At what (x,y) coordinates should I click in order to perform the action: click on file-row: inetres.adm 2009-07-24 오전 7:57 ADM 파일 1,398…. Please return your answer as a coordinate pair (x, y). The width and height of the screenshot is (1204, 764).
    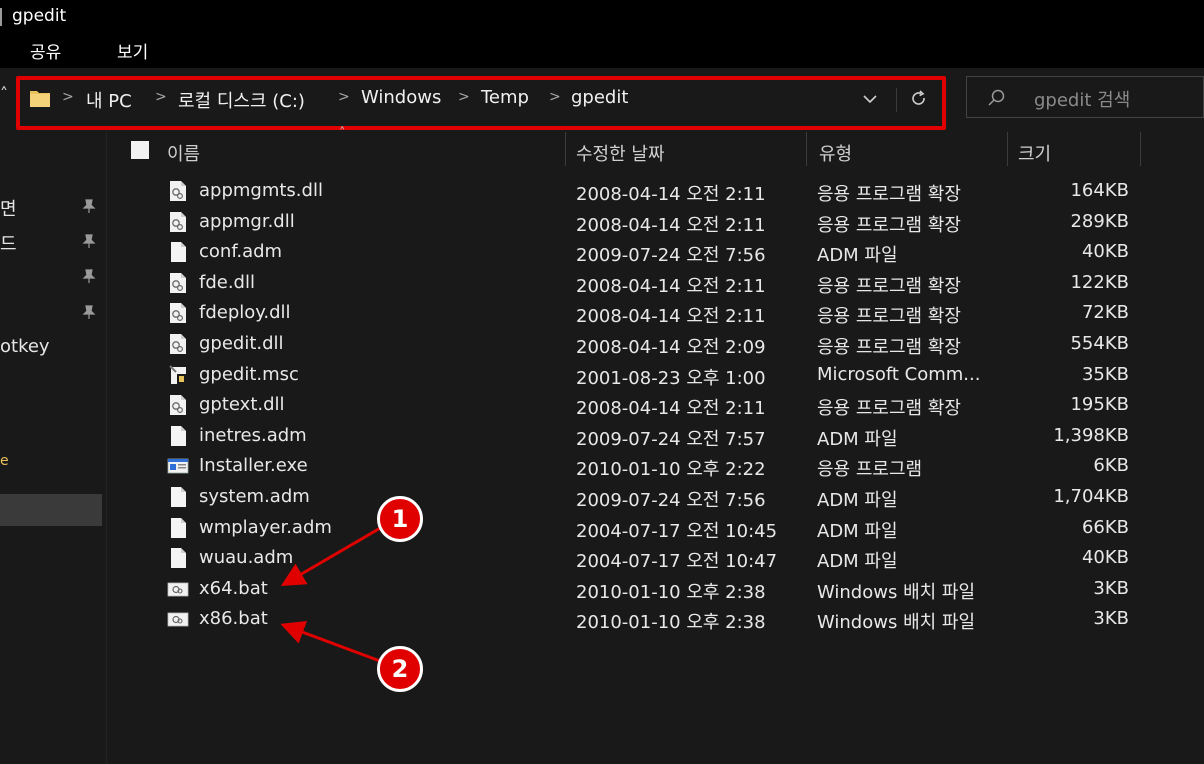
    Looking at the image, I should click on (655, 436).